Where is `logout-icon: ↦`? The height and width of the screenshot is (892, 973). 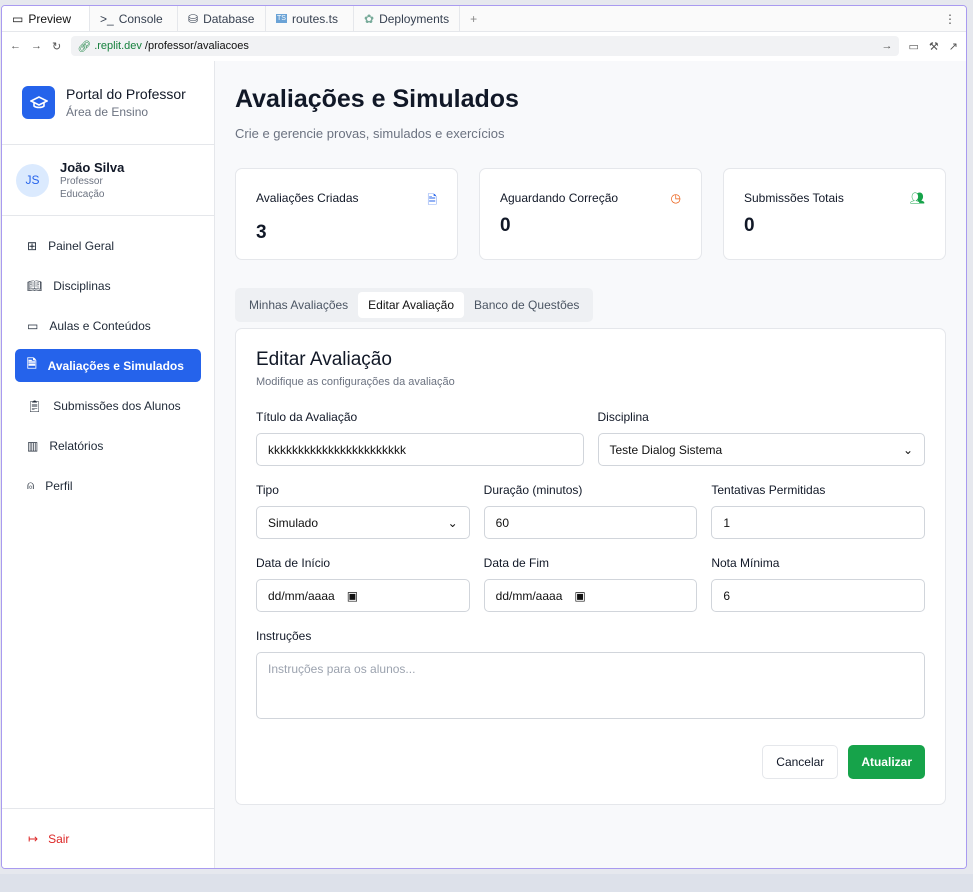 logout-icon: ↦ is located at coordinates (33, 838).